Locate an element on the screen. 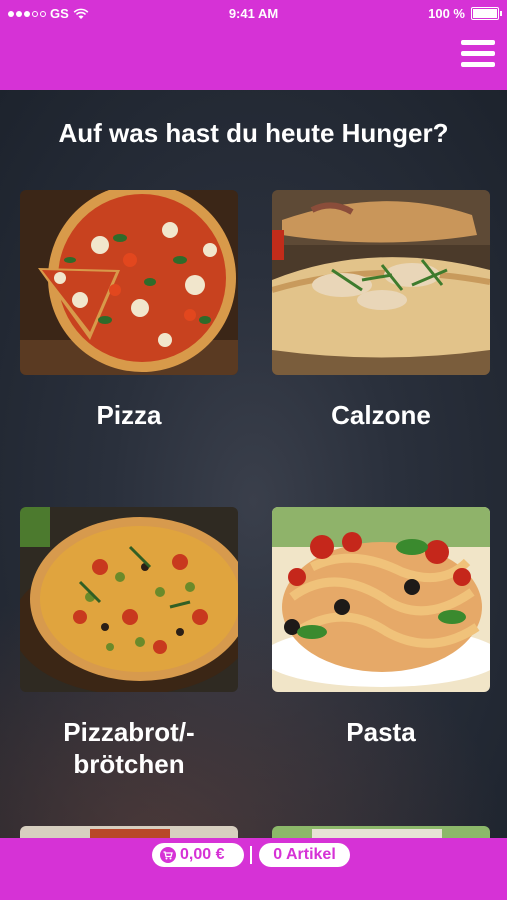  page-title: Auf was hast du heute Hunger? is located at coordinates (253, 133).